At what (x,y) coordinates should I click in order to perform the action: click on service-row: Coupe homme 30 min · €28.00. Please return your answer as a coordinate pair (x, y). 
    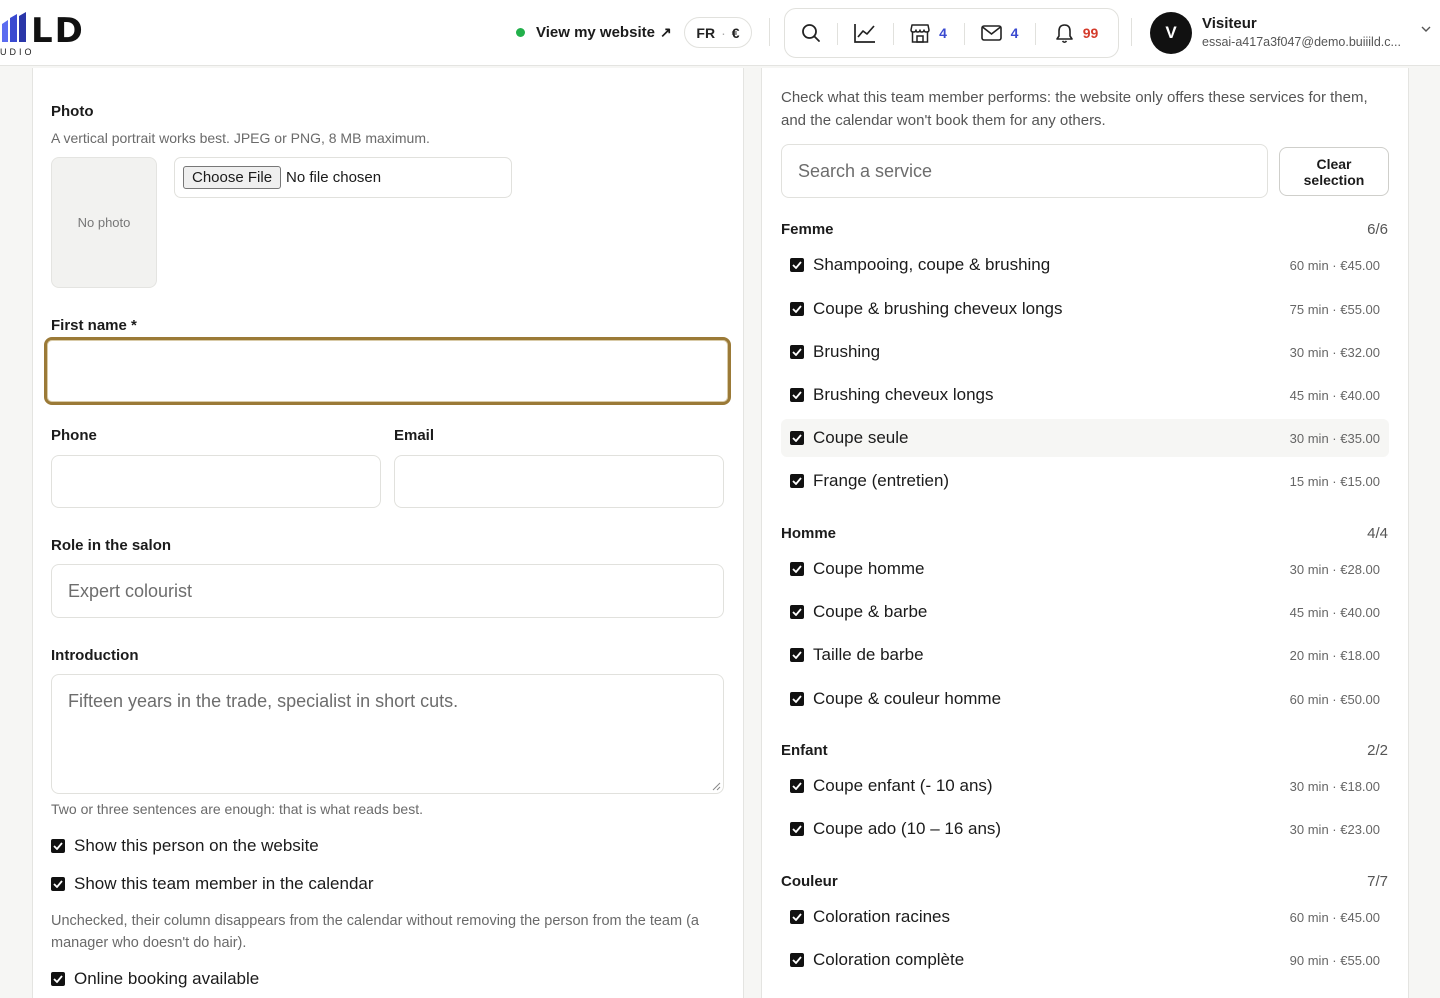
    Looking at the image, I should click on (1085, 569).